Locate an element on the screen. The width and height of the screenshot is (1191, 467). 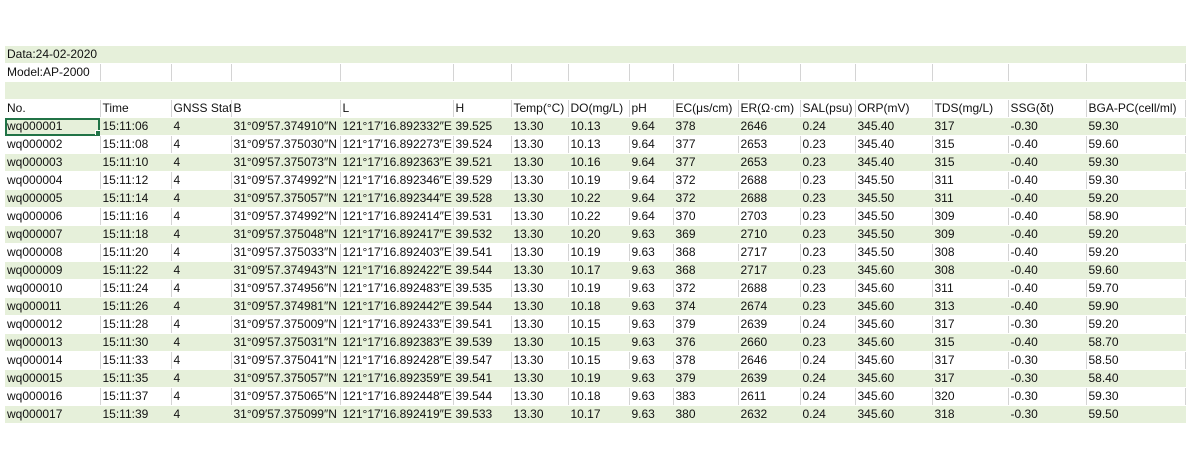
table-cell: 15:11:35 is located at coordinates (136, 378).